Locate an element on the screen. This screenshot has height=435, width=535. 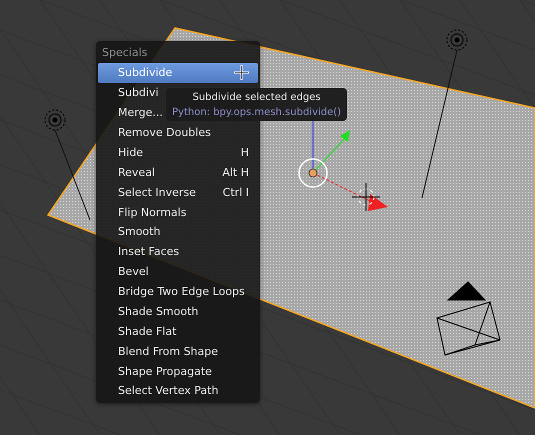
shortcut-label: Alt H is located at coordinates (235, 172).